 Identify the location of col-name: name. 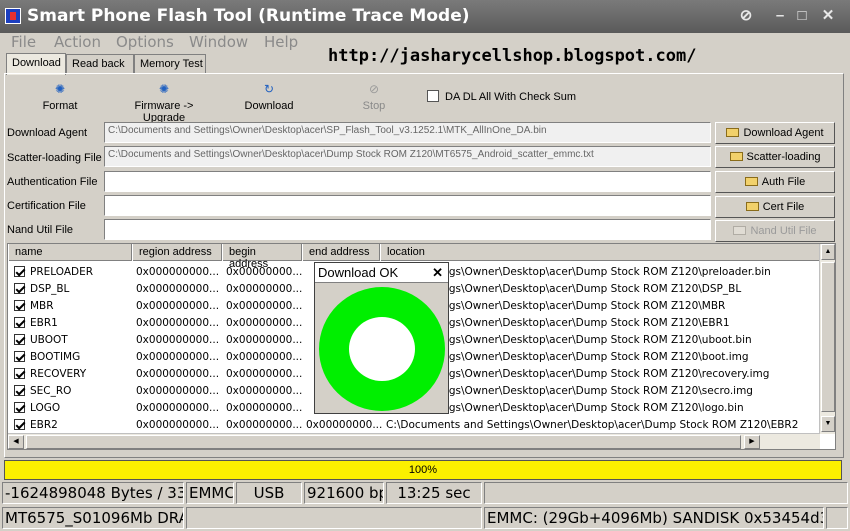
(70, 252).